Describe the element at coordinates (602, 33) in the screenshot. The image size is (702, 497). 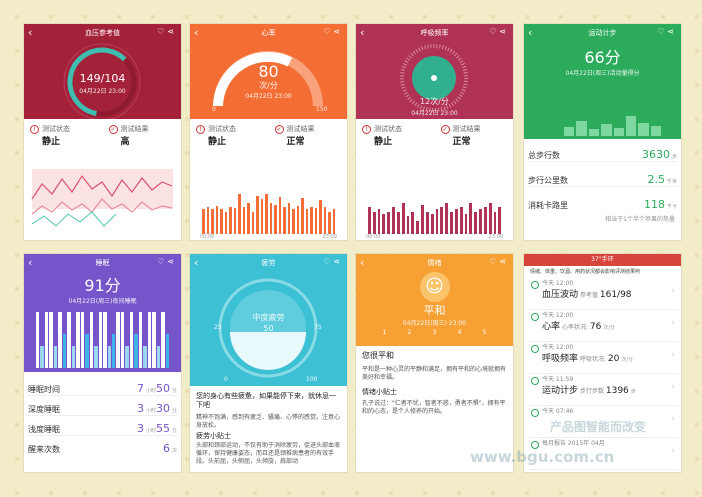
I see `screen-title: 运动计步` at that location.